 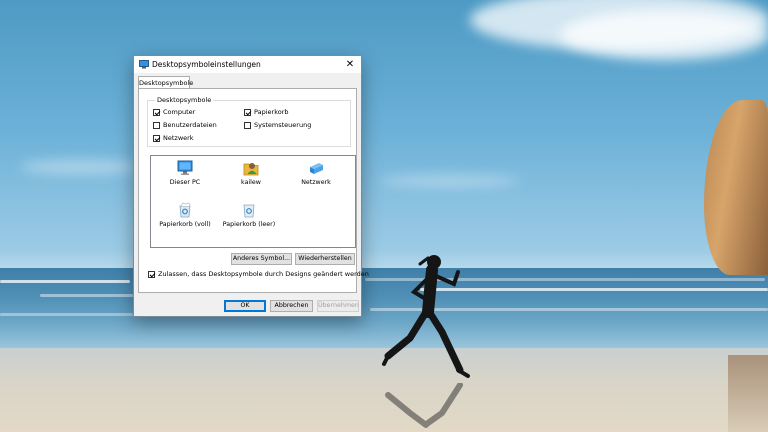 What do you see at coordinates (291, 306) in the screenshot?
I see `cancel-button: Abbrechen` at bounding box center [291, 306].